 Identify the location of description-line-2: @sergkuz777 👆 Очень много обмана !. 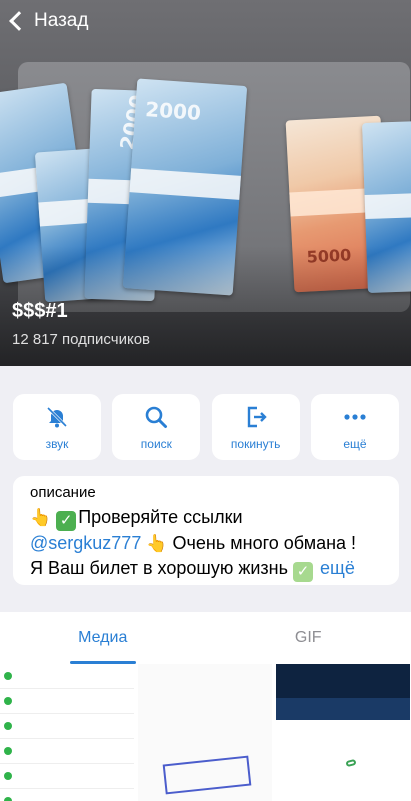
(208, 543).